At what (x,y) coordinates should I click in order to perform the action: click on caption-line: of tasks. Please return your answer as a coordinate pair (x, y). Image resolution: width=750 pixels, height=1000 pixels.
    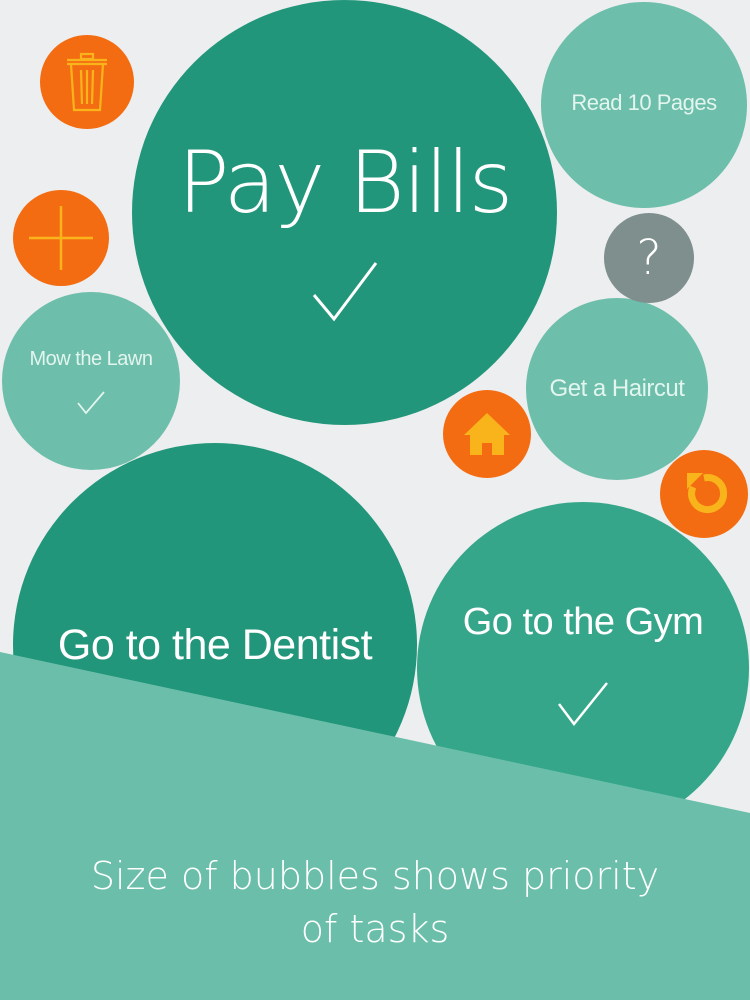
    Looking at the image, I should click on (375, 929).